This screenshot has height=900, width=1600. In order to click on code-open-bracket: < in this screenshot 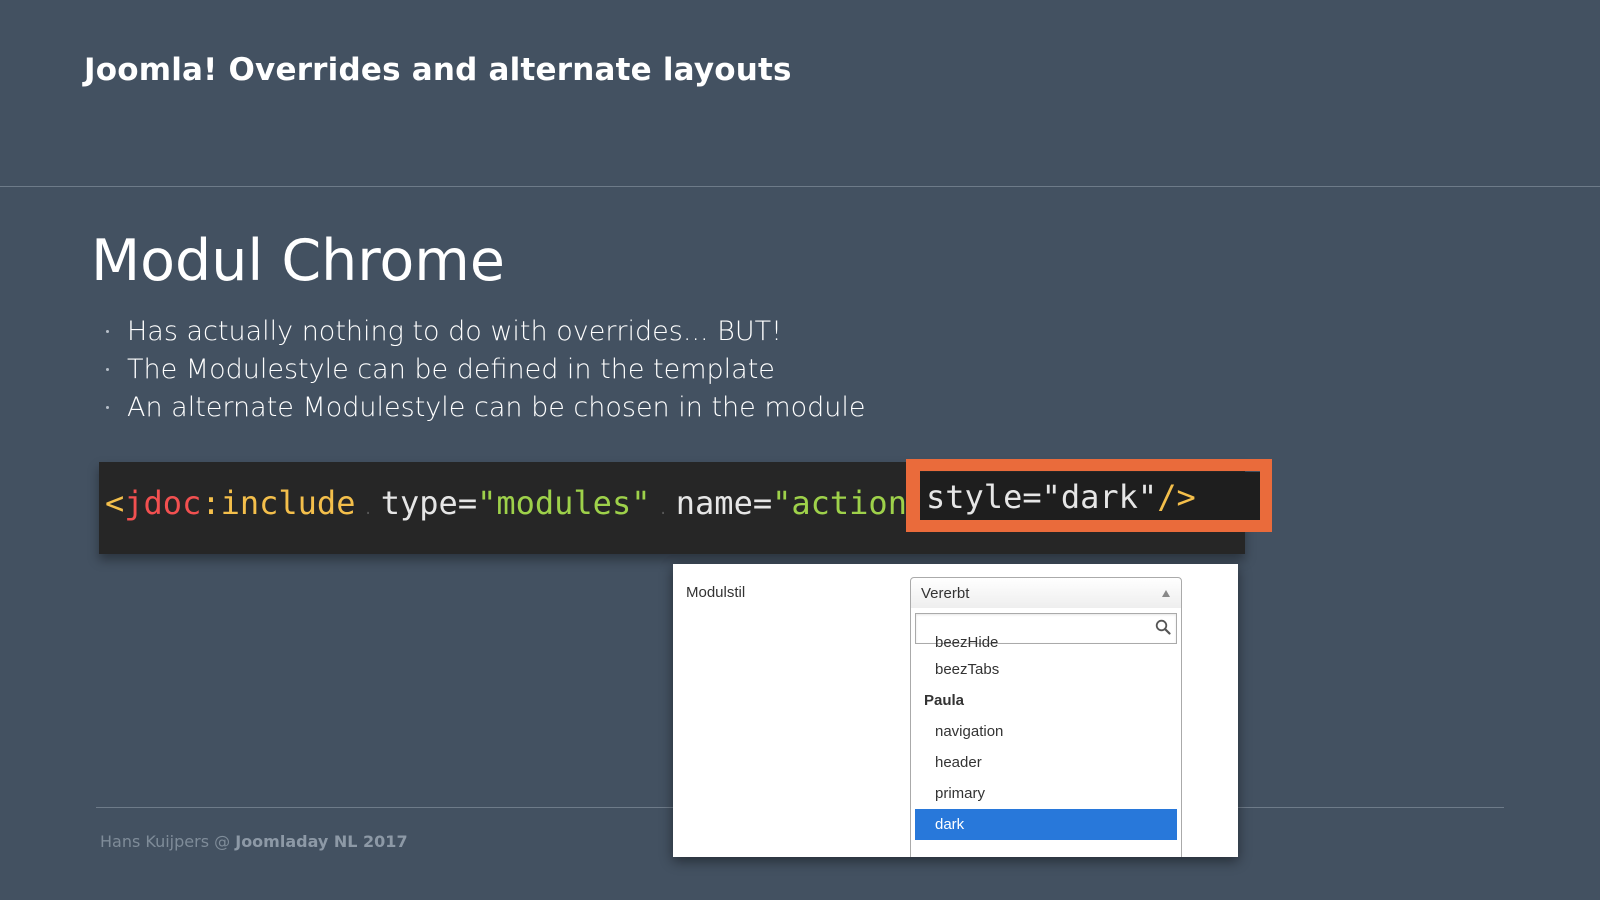, I will do `click(115, 503)`.